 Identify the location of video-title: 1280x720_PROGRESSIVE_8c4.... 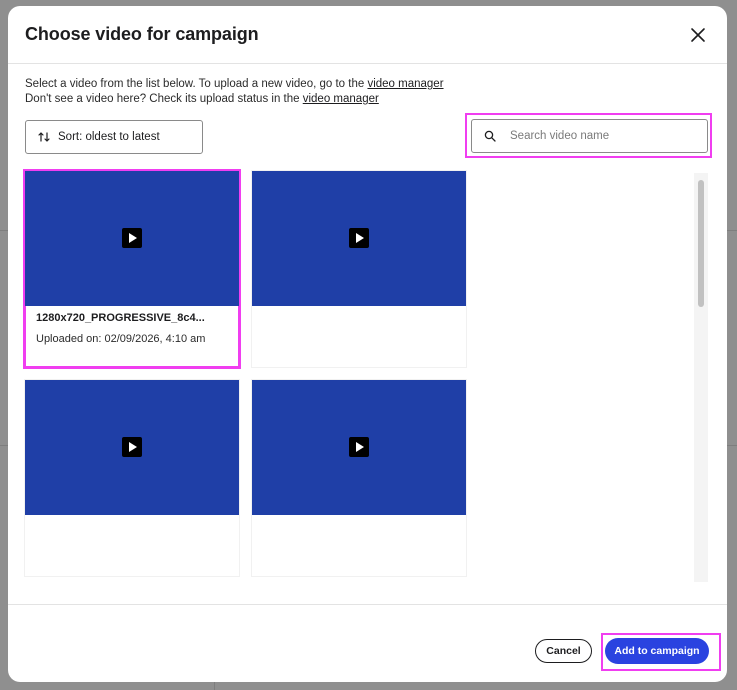
(120, 318).